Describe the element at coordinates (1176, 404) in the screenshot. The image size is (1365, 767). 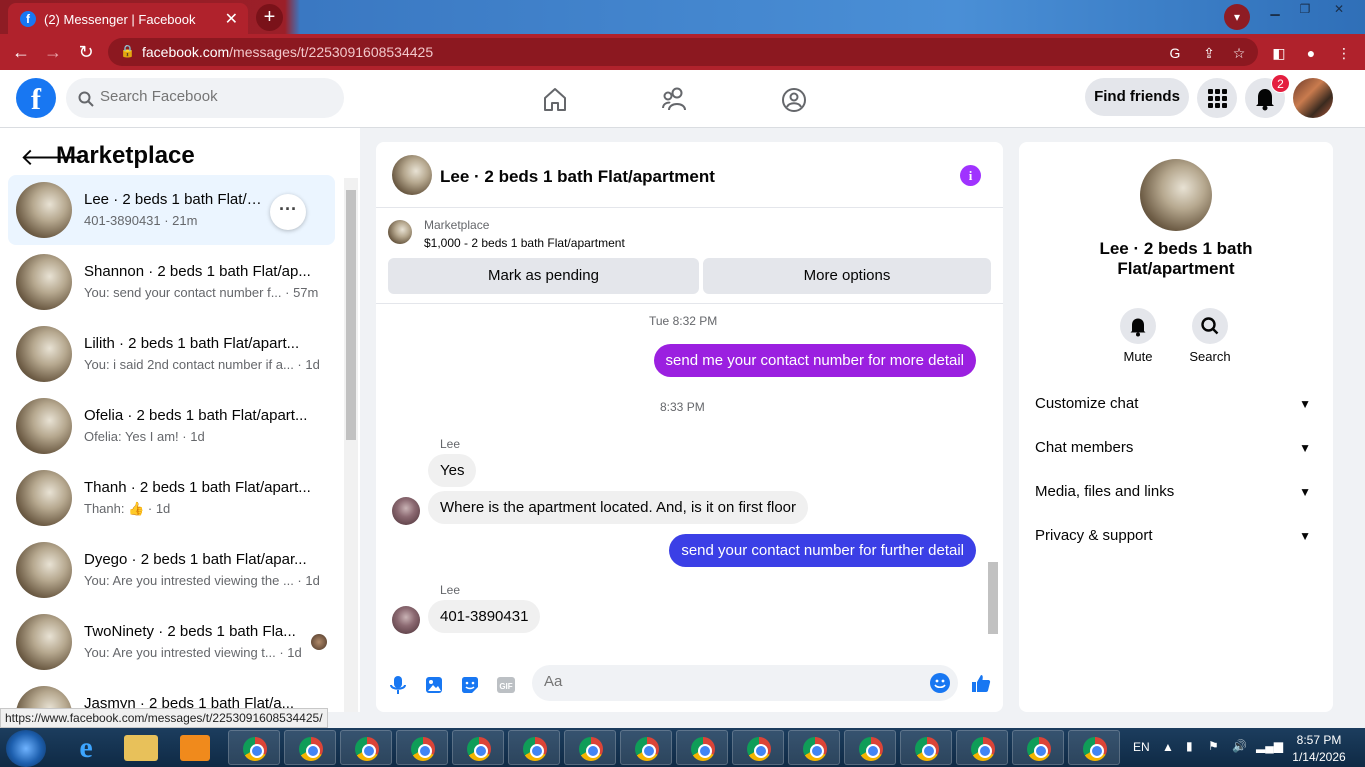
I see `customize-chat-row: Customize chat ▼` at that location.